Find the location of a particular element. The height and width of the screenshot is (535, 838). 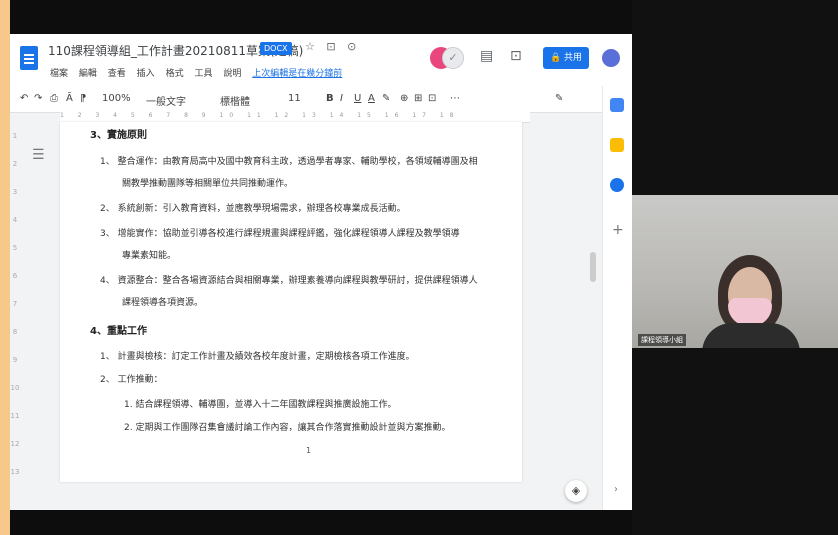

doc-line: 1. 結合課程領導、輔導團，並導入十二年國教課程與推廣設施工作。 is located at coordinates (260, 405).